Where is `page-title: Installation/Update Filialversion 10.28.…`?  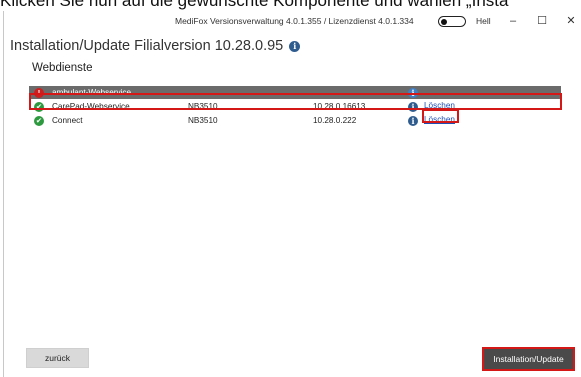
page-title: Installation/Update Filialversion 10.28.… is located at coordinates (155, 46).